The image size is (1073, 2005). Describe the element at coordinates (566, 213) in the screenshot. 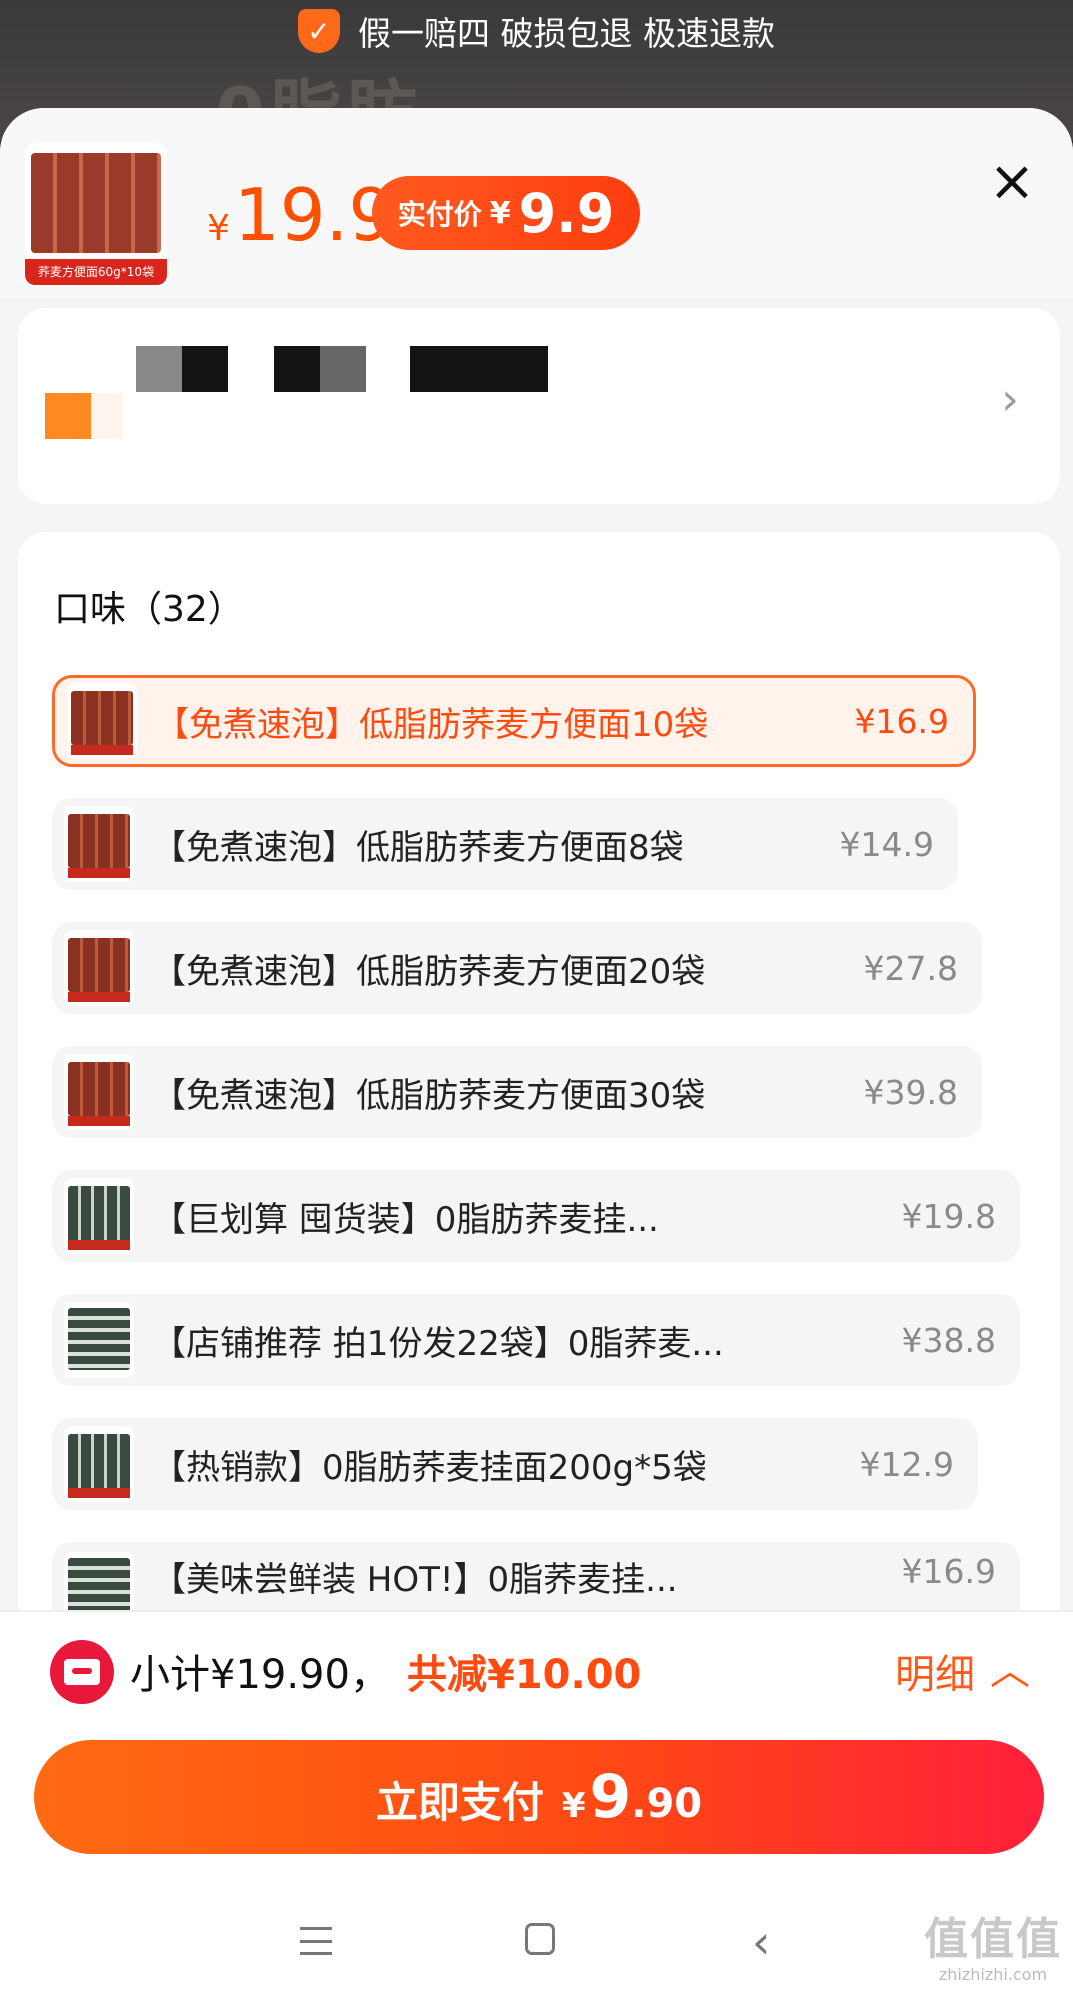

I see `paid-amount: 9.9` at that location.